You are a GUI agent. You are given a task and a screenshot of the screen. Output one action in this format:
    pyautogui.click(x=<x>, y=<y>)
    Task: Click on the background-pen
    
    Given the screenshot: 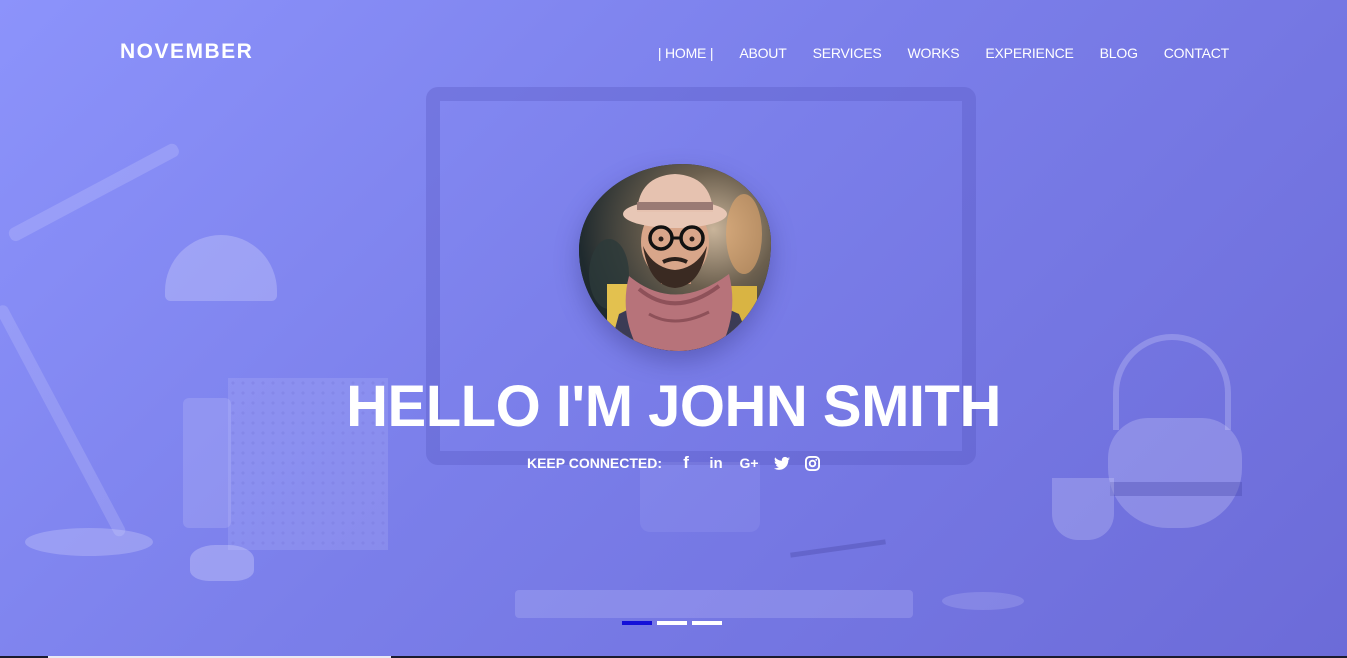 What is the action you would take?
    pyautogui.click(x=838, y=548)
    